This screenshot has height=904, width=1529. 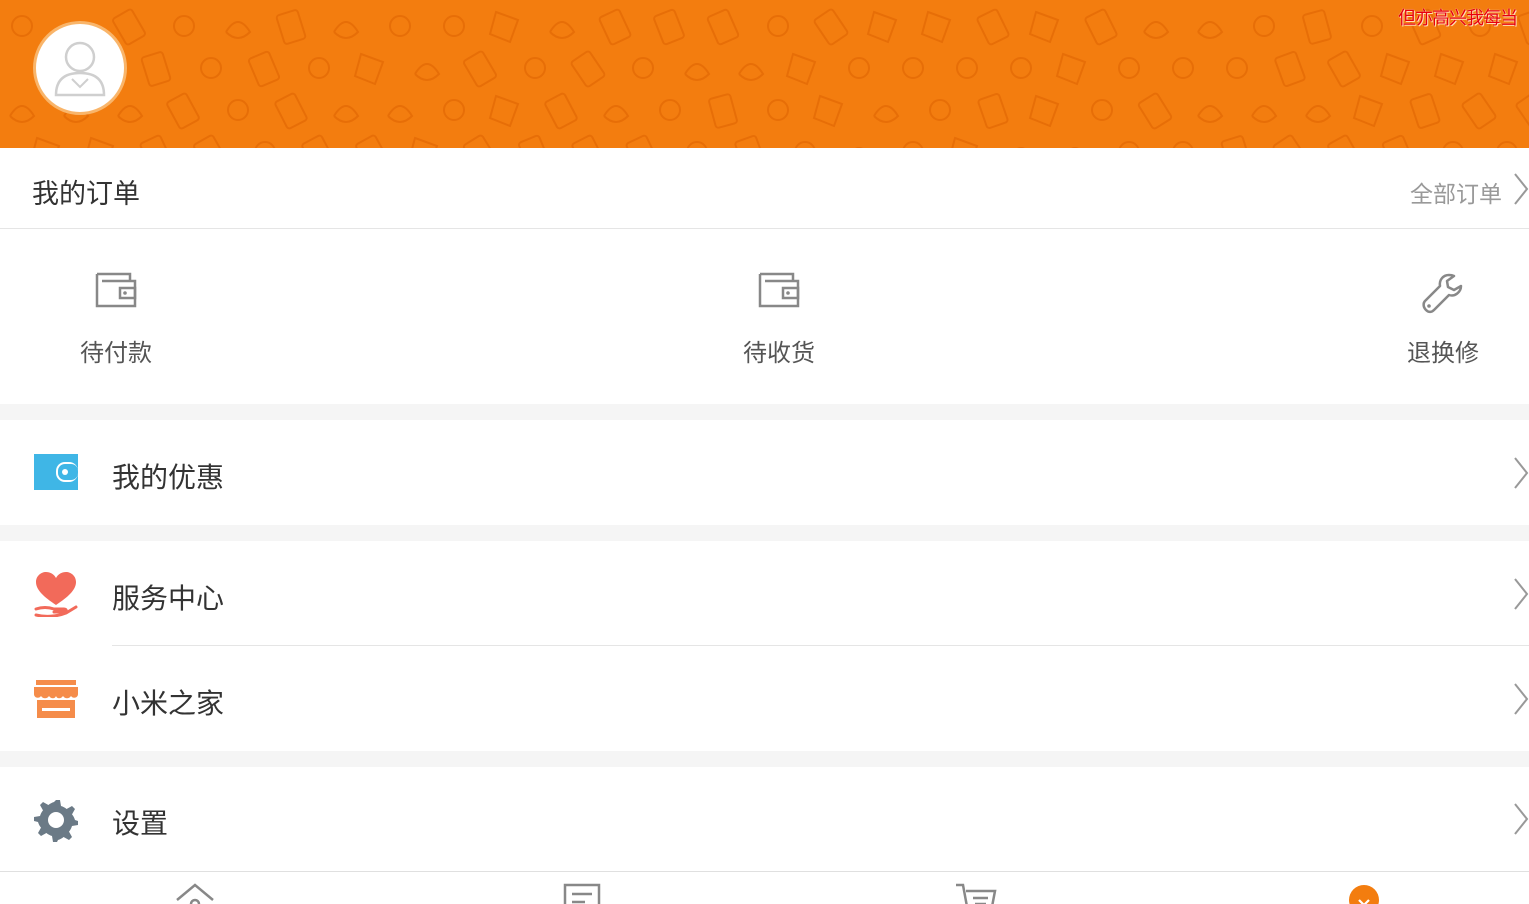 What do you see at coordinates (764, 472) in the screenshot?
I see `menu-row-coupons: 我的优惠` at bounding box center [764, 472].